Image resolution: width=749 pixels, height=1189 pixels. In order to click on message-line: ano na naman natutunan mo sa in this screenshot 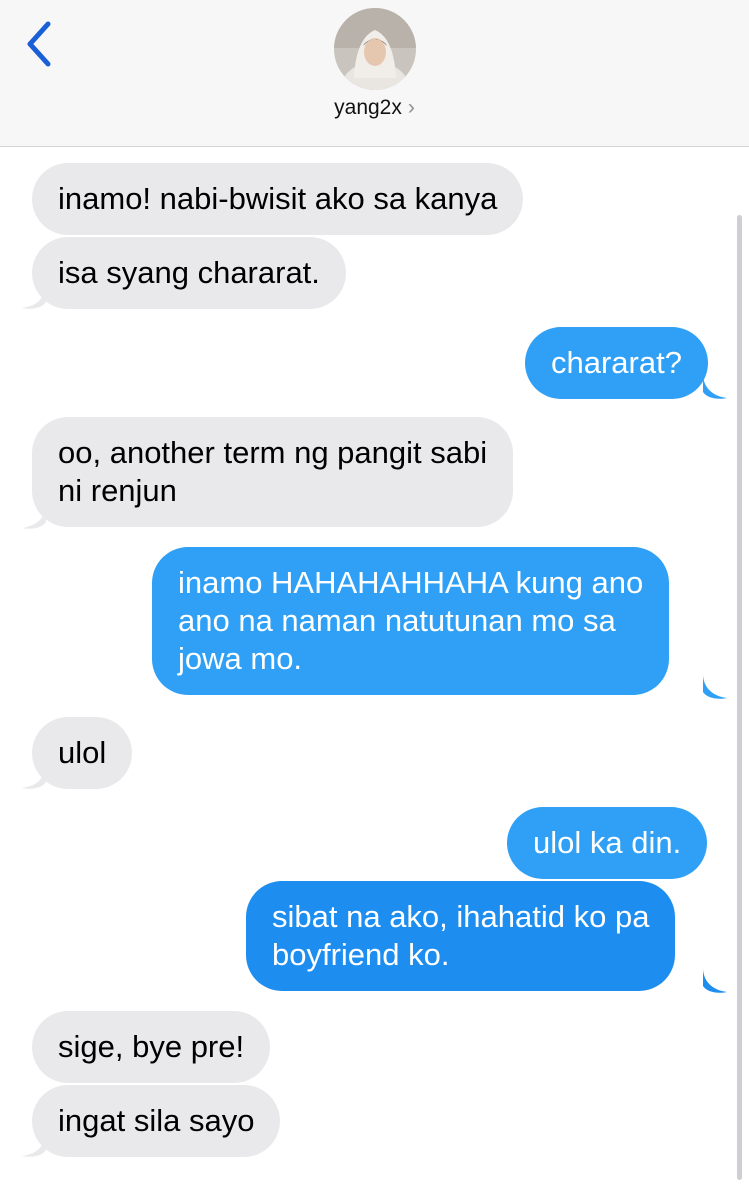, I will do `click(397, 620)`.